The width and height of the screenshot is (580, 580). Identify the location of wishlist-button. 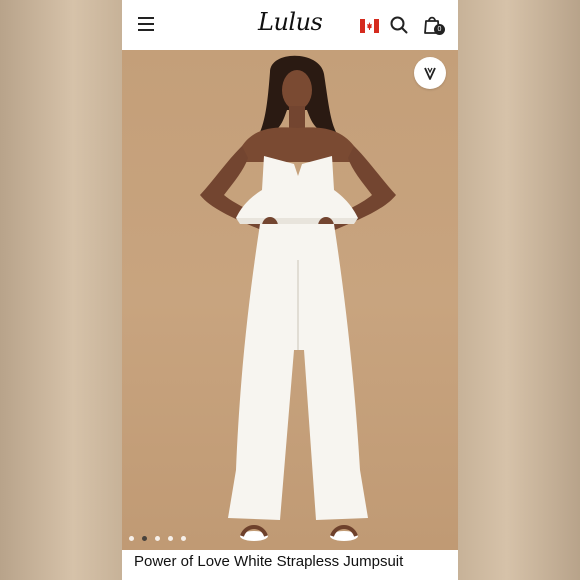
(430, 73).